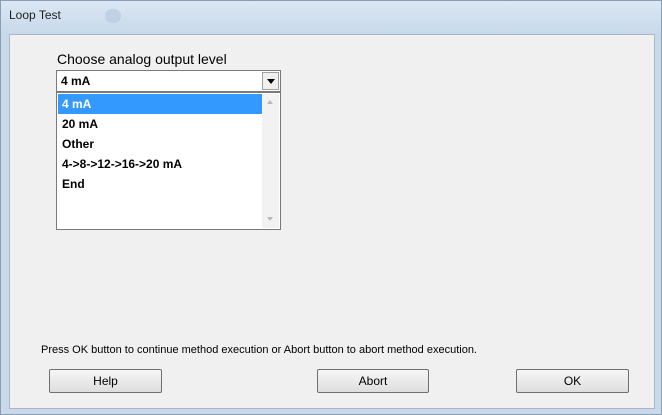 The height and width of the screenshot is (415, 662). I want to click on output-level-dropdown-list: 4 mA 20 mA Other 4->8->12->16->20 mA End, so click(168, 161).